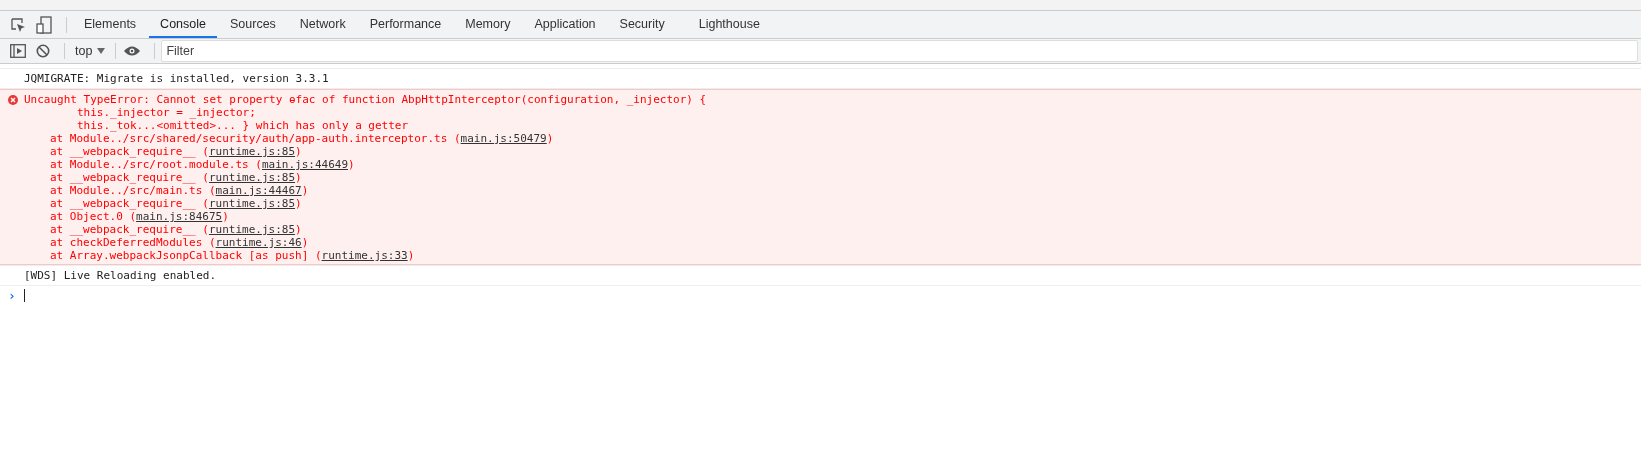 This screenshot has width=1641, height=463. I want to click on device-icon, so click(44, 24).